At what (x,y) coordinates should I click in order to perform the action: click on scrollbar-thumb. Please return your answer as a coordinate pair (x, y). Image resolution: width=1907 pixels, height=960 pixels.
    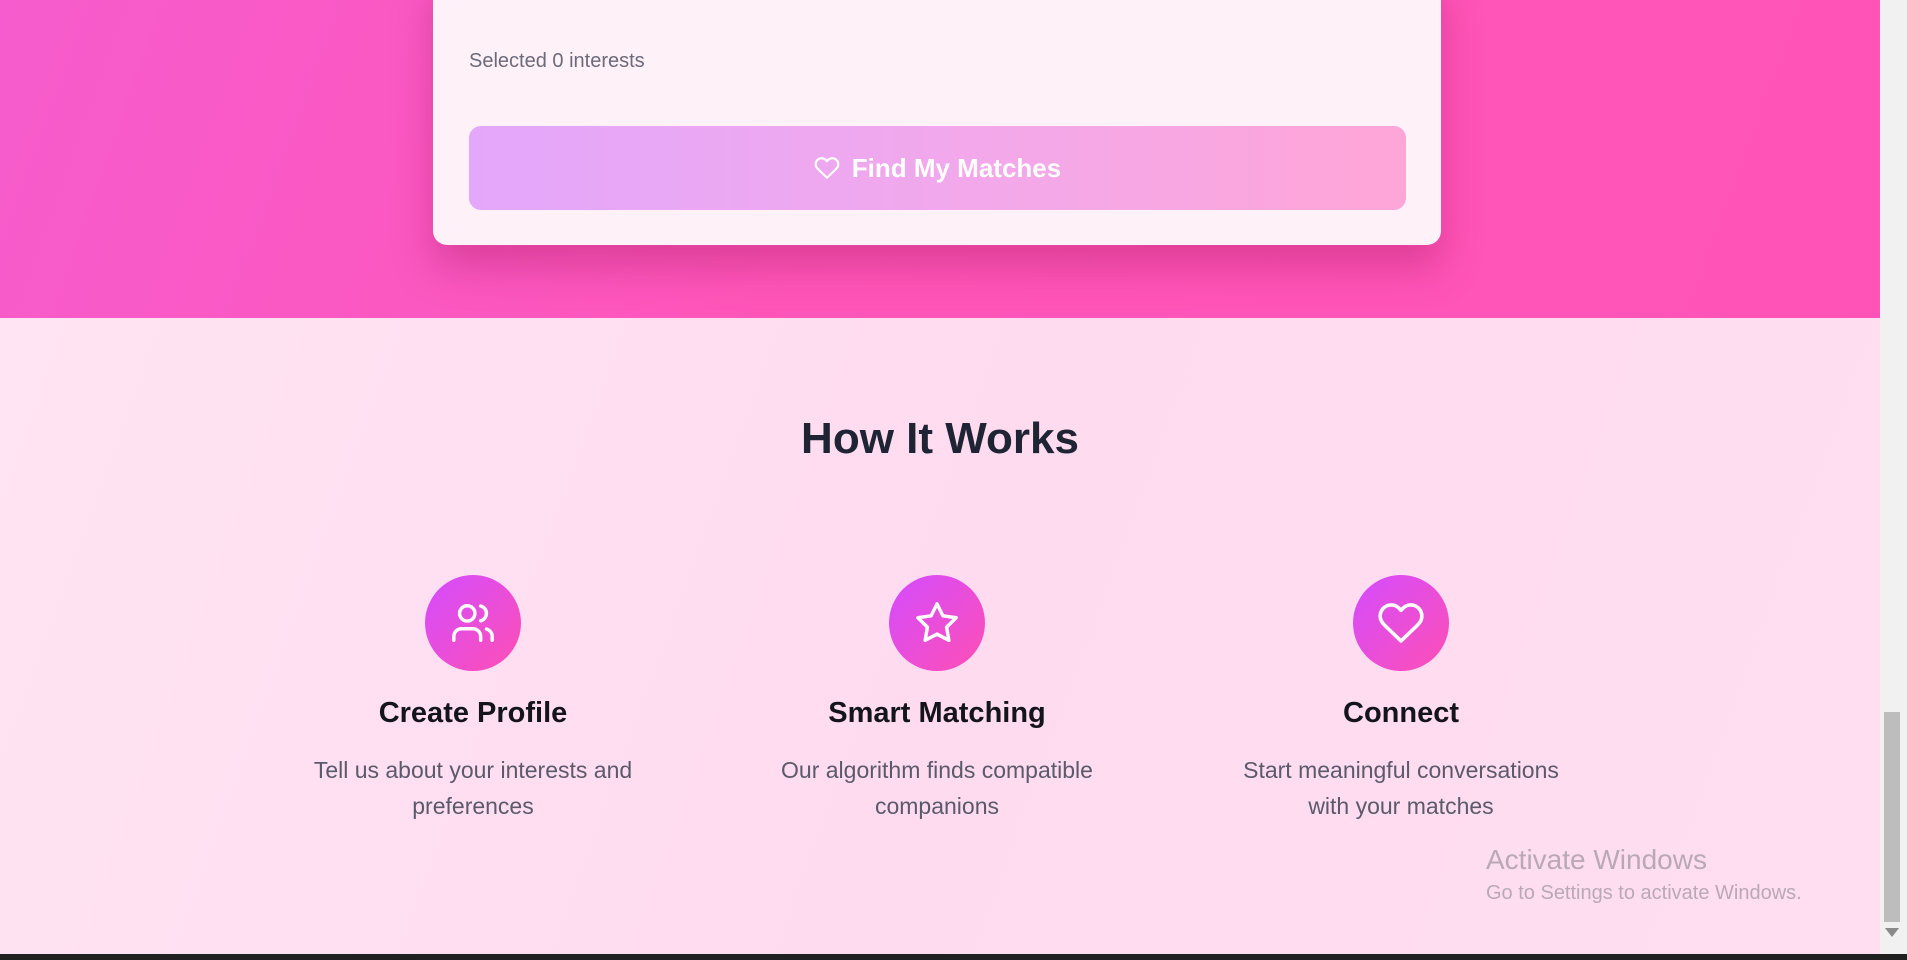
    Looking at the image, I should click on (1892, 817).